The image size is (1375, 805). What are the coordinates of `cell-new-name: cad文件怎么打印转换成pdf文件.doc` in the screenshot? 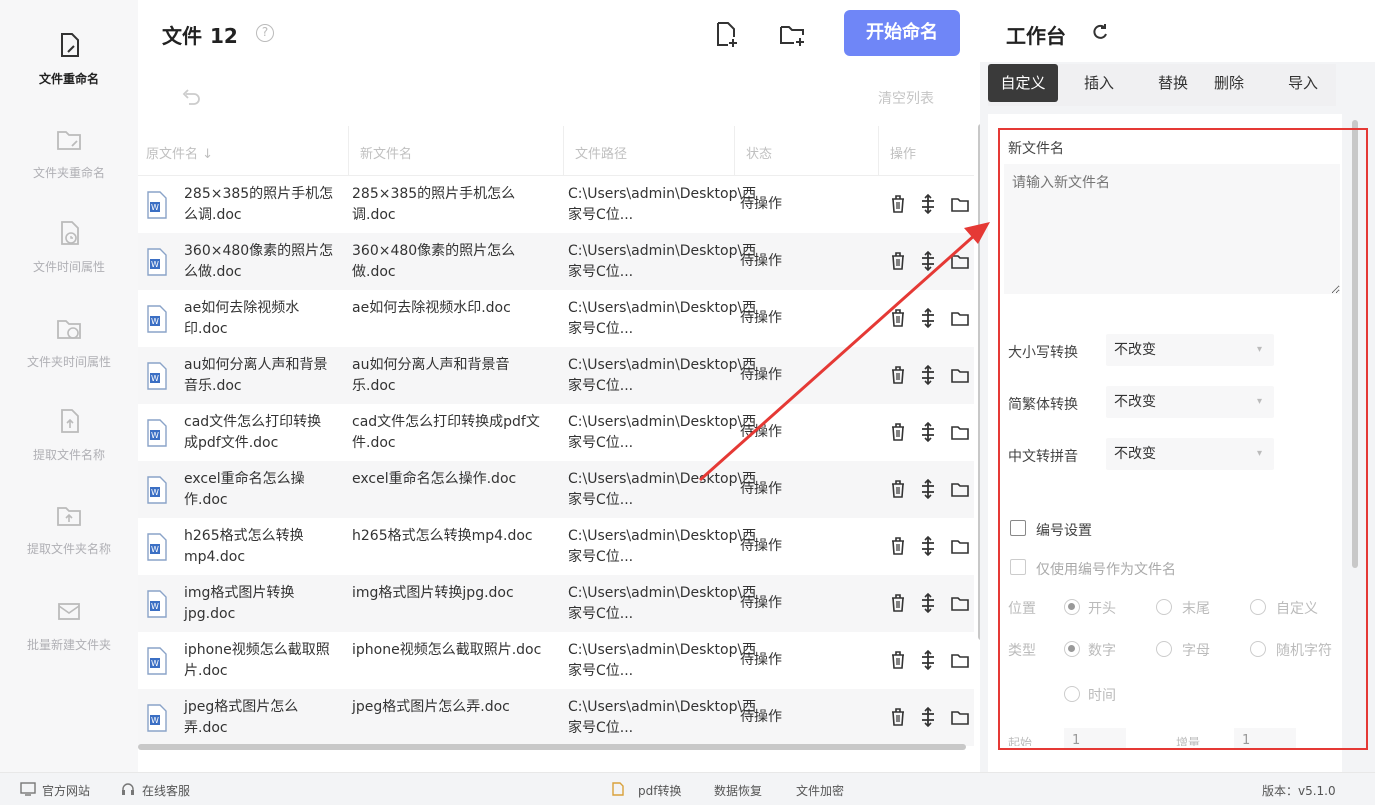 It's located at (446, 432).